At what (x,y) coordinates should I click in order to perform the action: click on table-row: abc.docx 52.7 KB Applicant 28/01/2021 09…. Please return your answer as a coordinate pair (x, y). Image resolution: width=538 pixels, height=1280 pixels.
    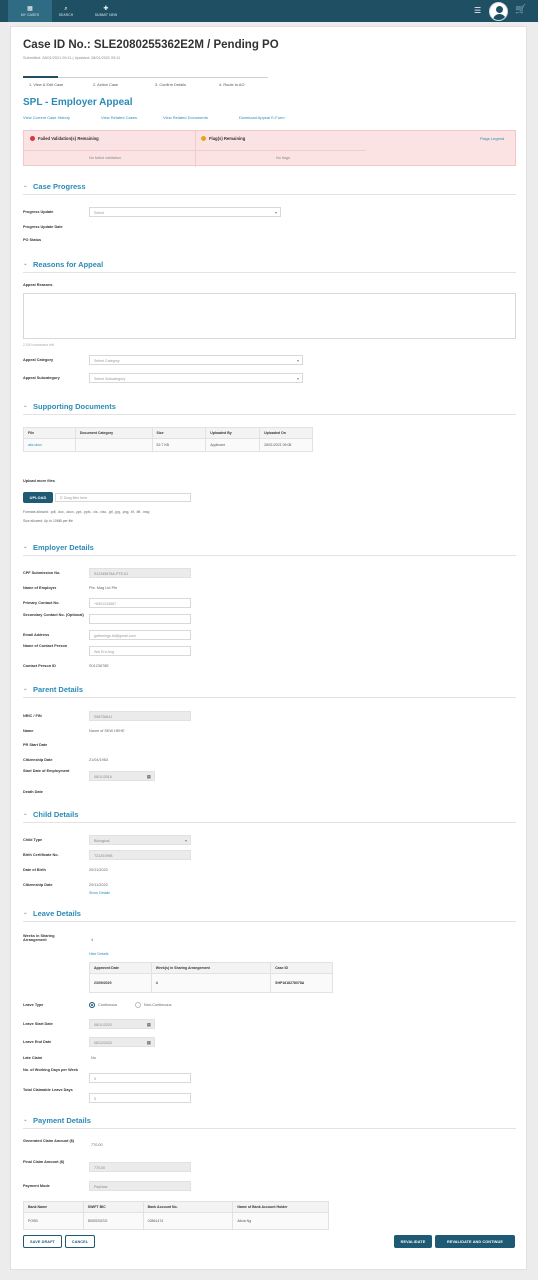
    Looking at the image, I should click on (168, 445).